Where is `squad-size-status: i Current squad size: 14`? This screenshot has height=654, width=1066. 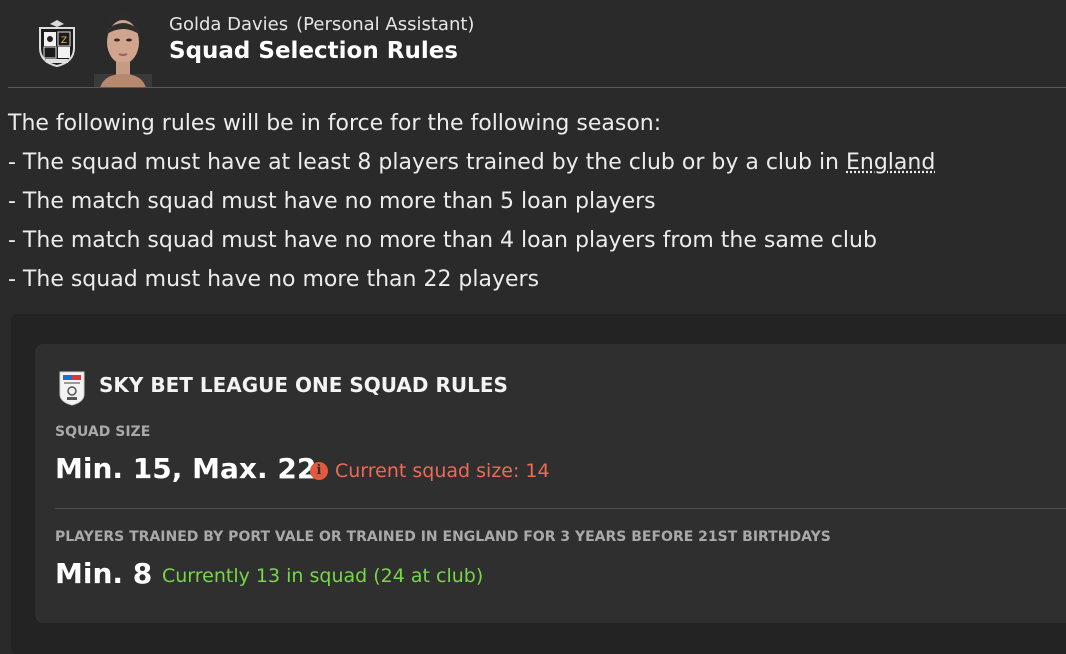
squad-size-status: i Current squad size: 14 is located at coordinates (430, 471).